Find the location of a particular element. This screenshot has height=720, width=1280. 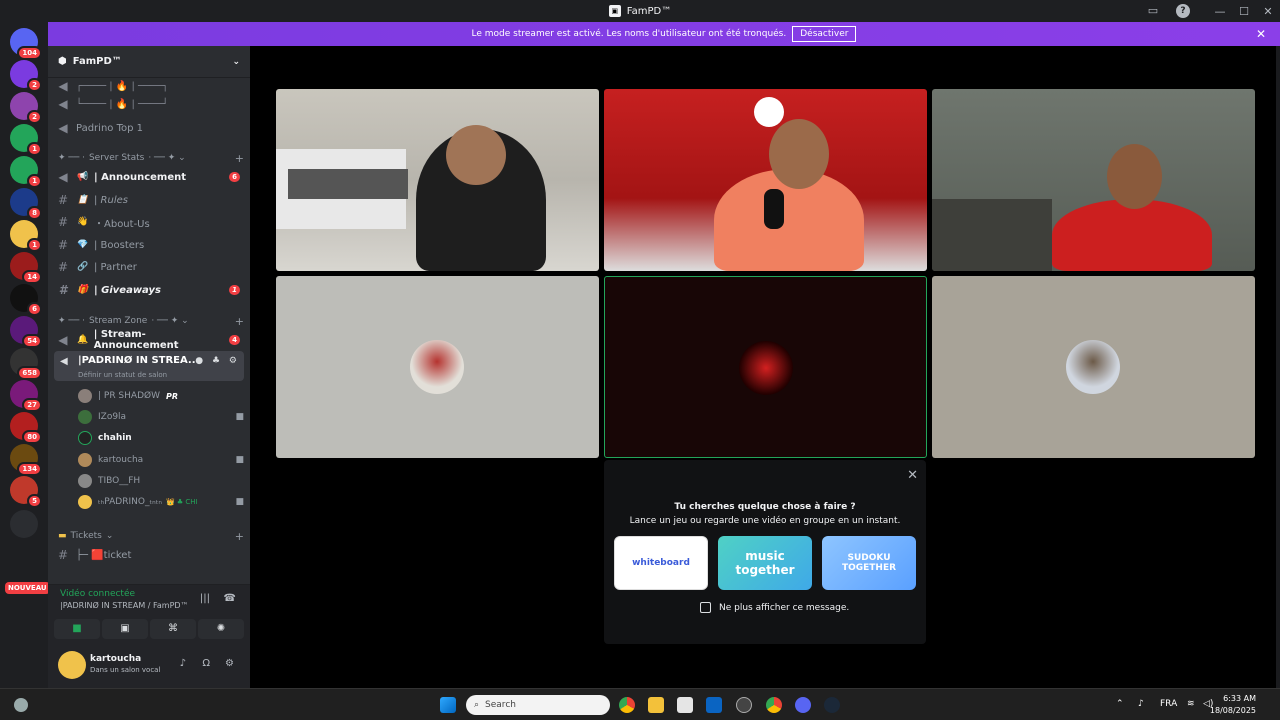

username: kartoucha is located at coordinates (115, 659).